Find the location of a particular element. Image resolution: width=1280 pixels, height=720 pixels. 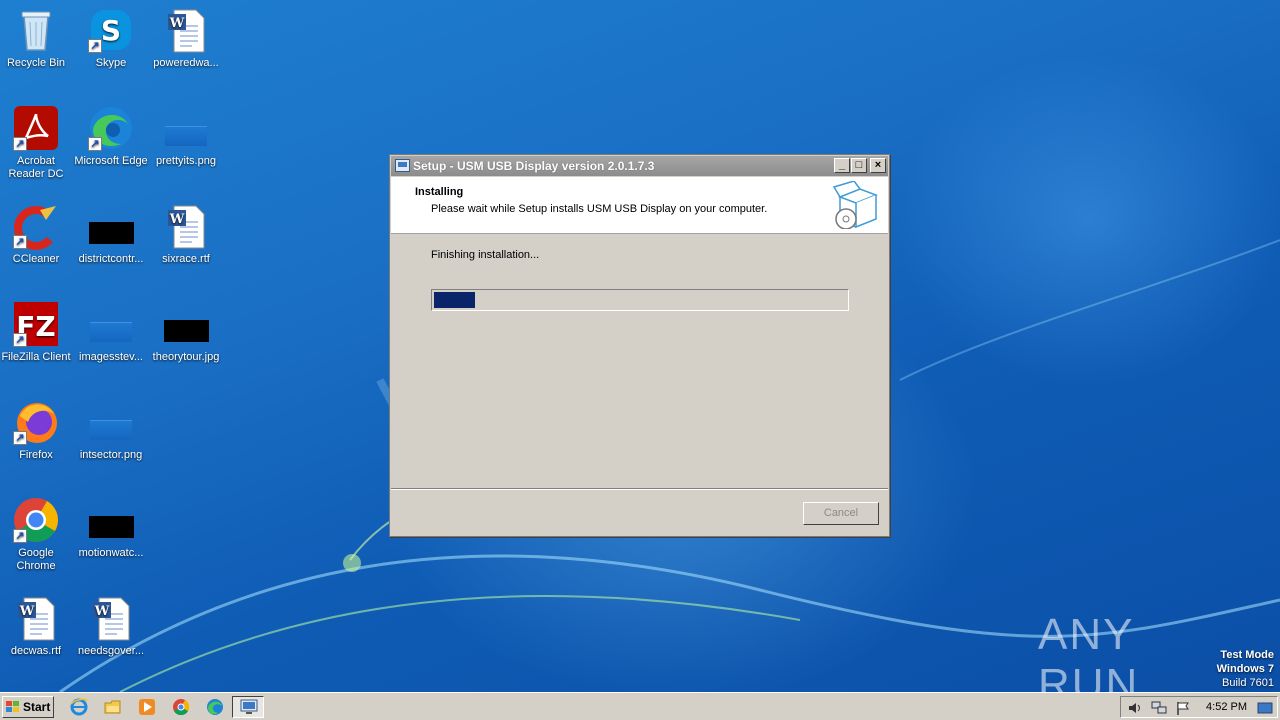

desktop-icon-skype: S ↗ Skype is located at coordinates (111, 38).